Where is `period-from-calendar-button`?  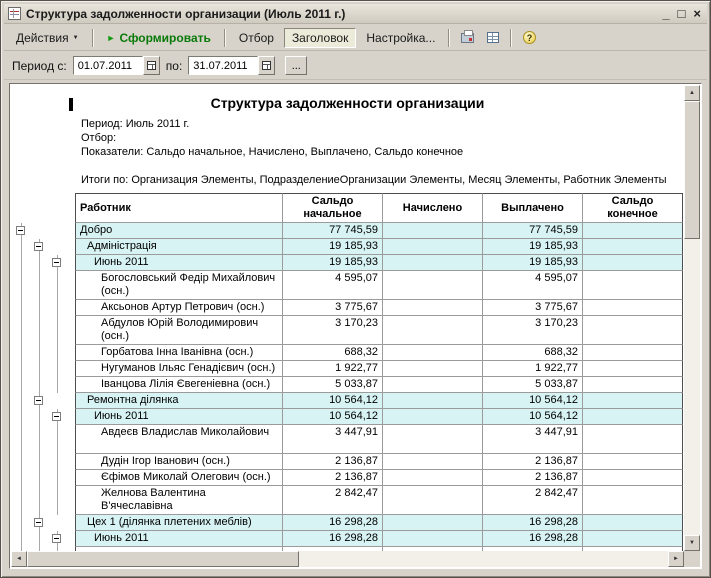 period-from-calendar-button is located at coordinates (151, 65).